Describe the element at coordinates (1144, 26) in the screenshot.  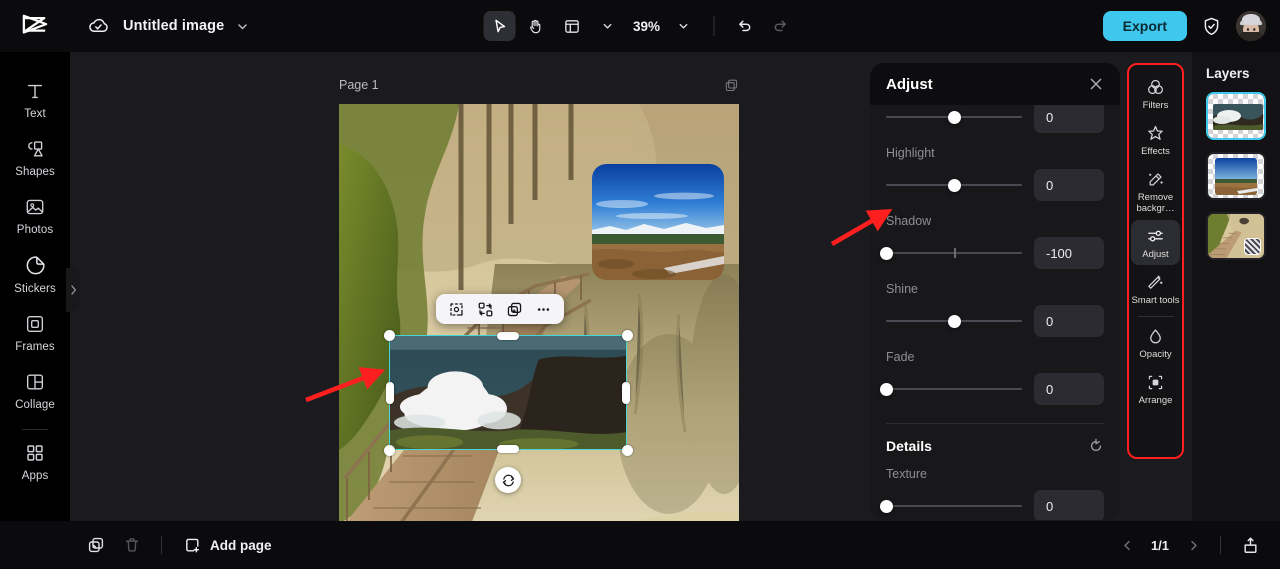
I see `export-button: Export` at that location.